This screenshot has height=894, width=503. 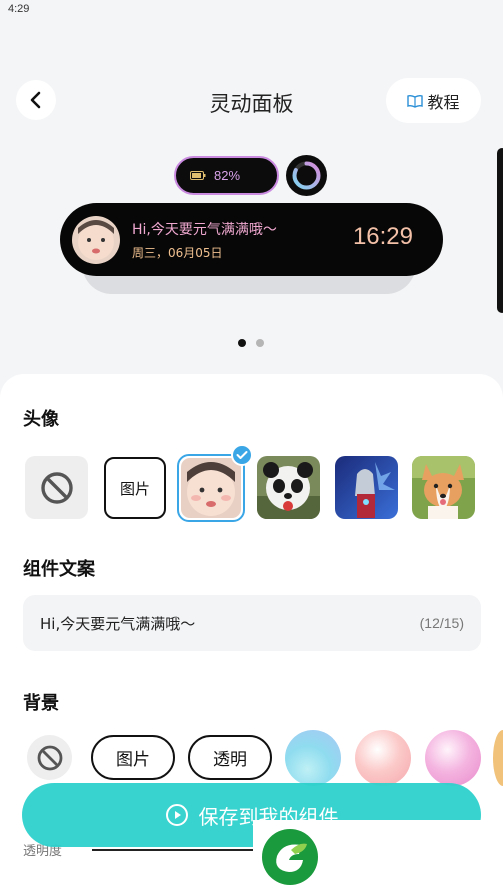 What do you see at coordinates (441, 623) in the screenshot?
I see `caption-counter: (12/15)` at bounding box center [441, 623].